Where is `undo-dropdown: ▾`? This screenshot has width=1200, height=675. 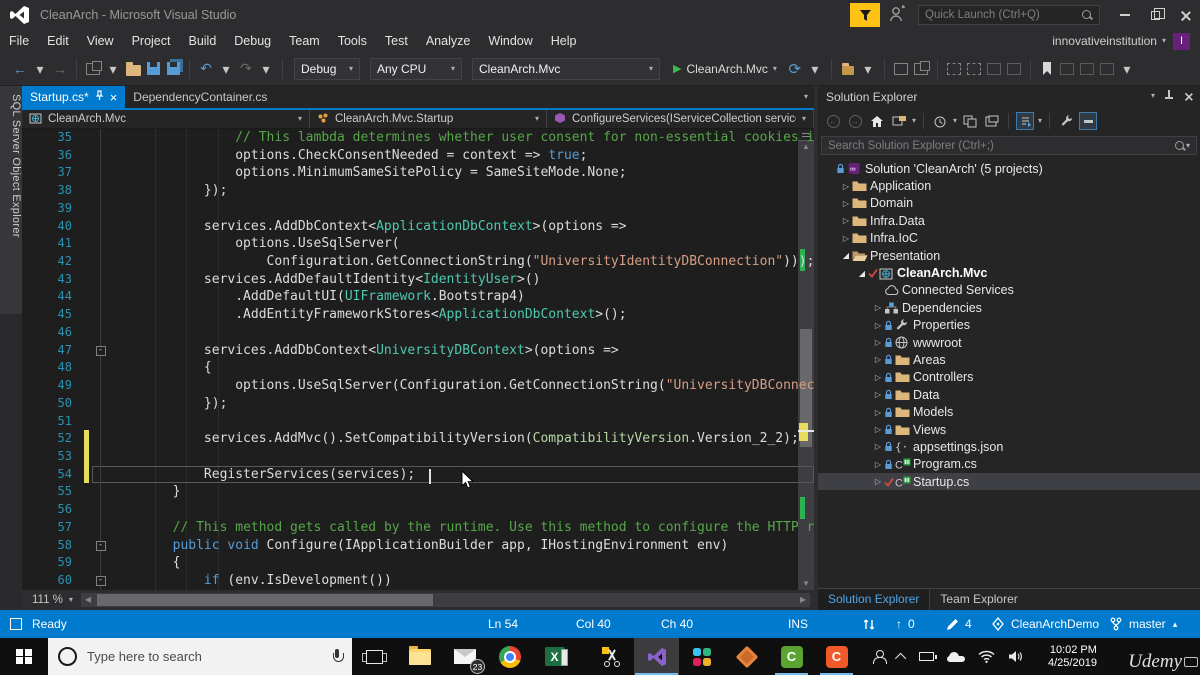 undo-dropdown: ▾ is located at coordinates (226, 69).